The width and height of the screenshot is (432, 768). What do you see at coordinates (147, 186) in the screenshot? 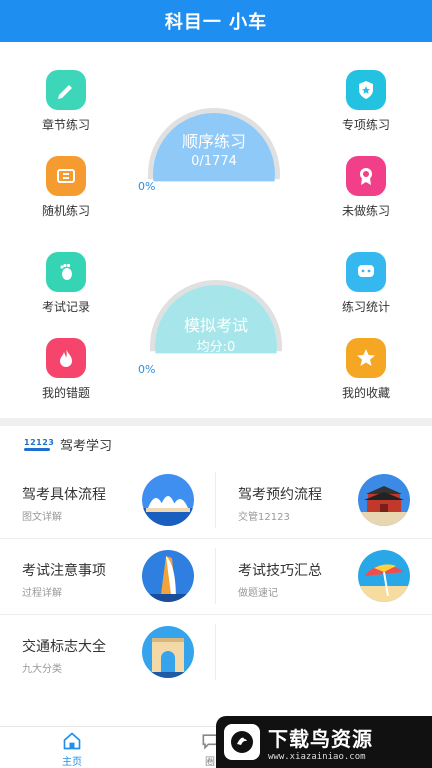
I see `sequential-percent: 0%` at bounding box center [147, 186].